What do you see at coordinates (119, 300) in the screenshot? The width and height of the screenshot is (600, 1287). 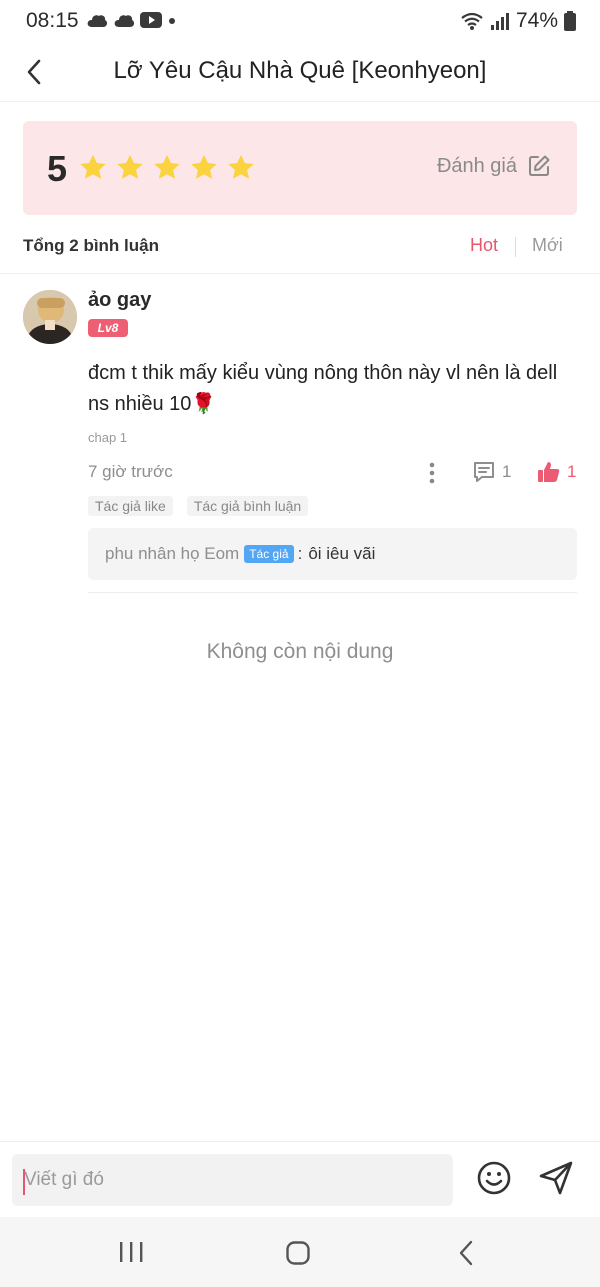 I see `comment-username: ảo gay` at bounding box center [119, 300].